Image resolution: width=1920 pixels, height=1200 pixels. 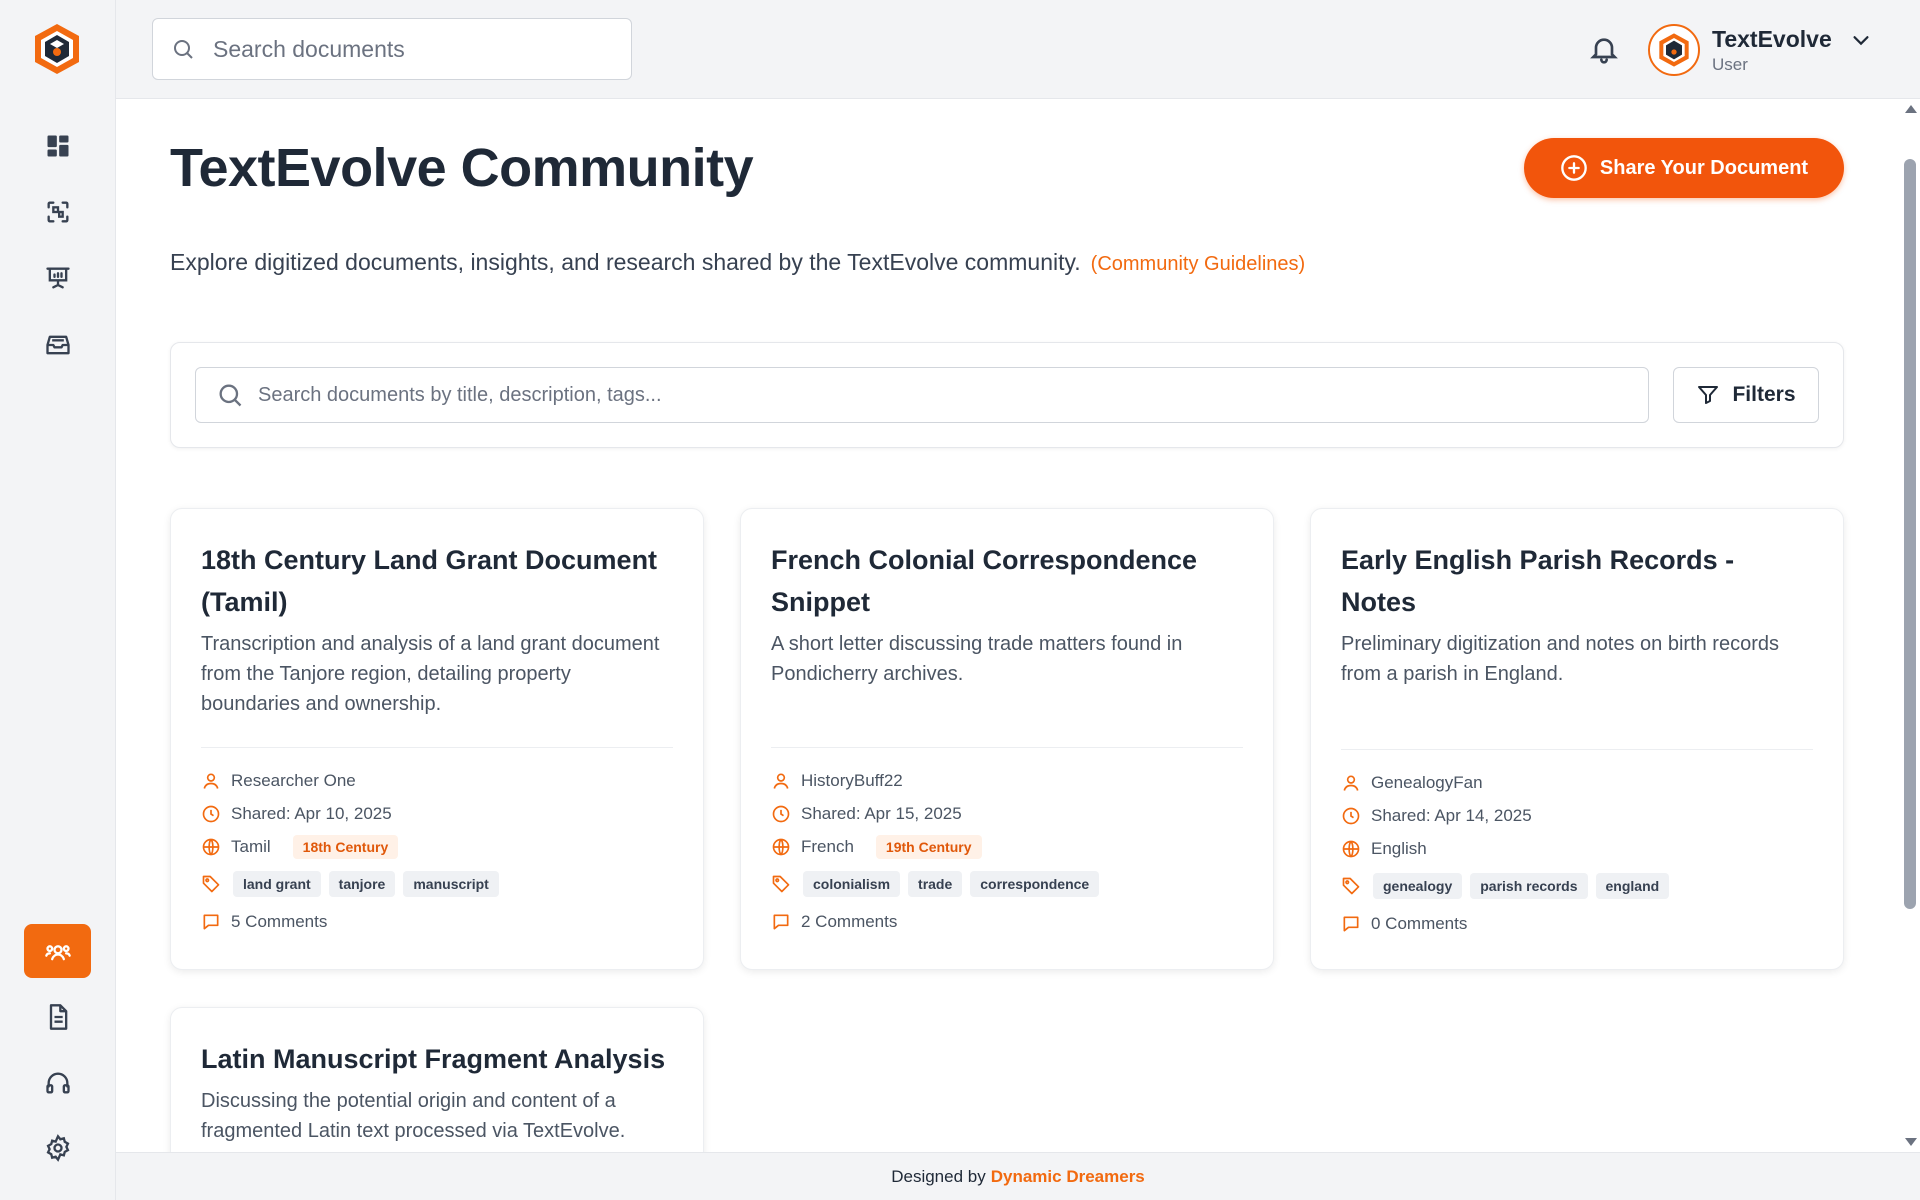 I want to click on card-shared-date: Shared: Apr 10, 2025, so click(x=437, y=813).